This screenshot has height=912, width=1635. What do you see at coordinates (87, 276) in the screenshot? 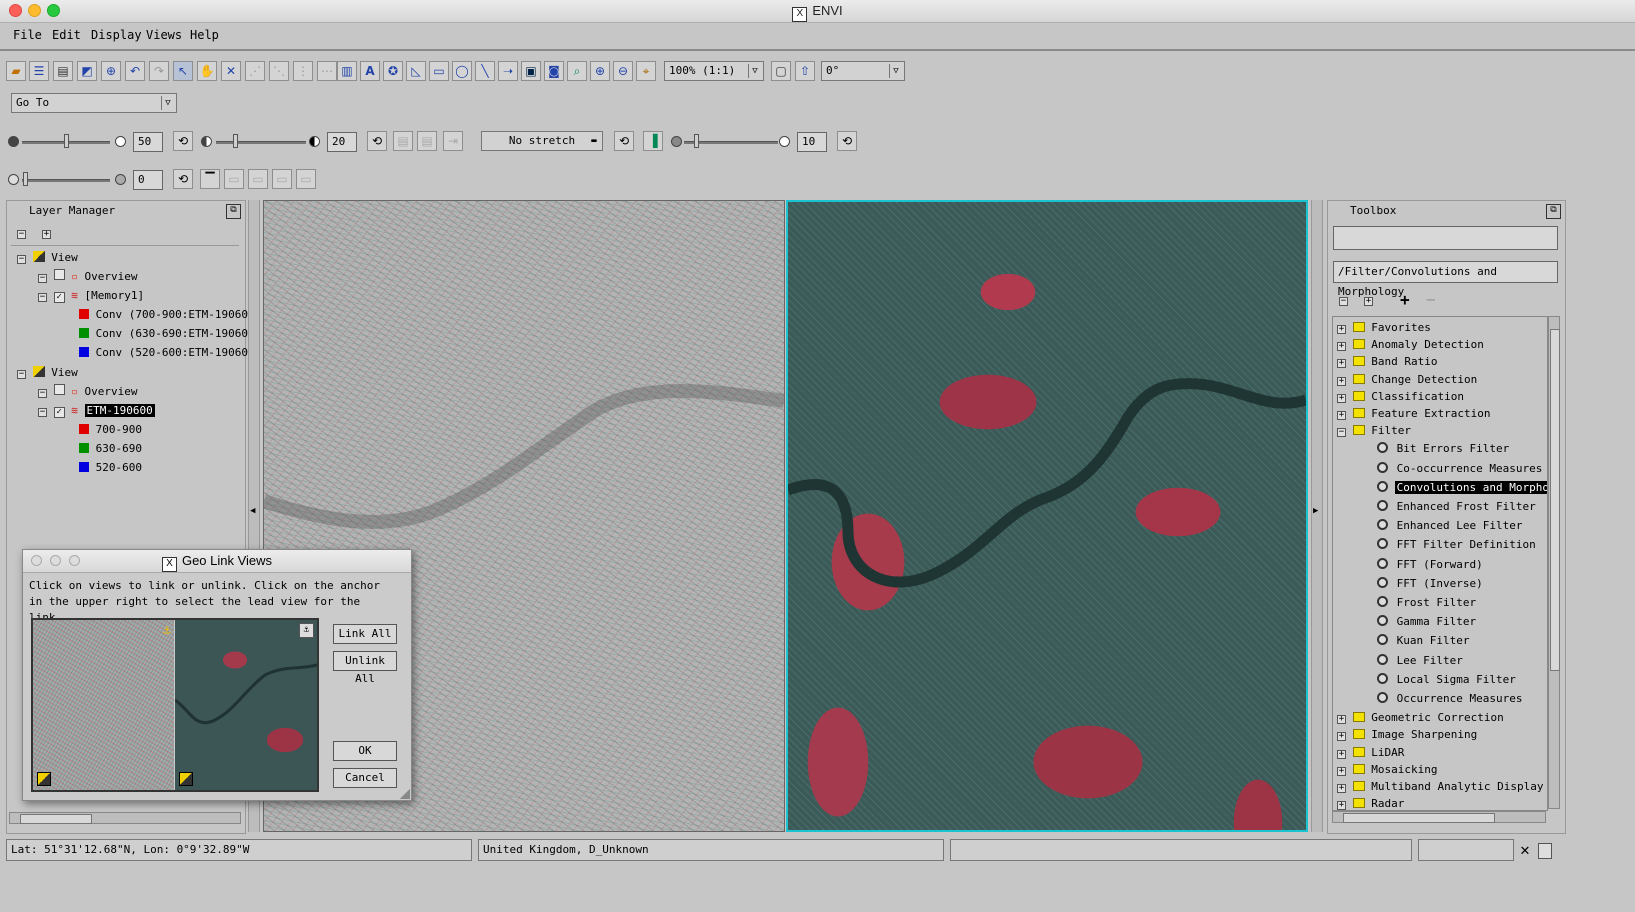
I see `tree-overview-1: − ▫ Overview` at bounding box center [87, 276].